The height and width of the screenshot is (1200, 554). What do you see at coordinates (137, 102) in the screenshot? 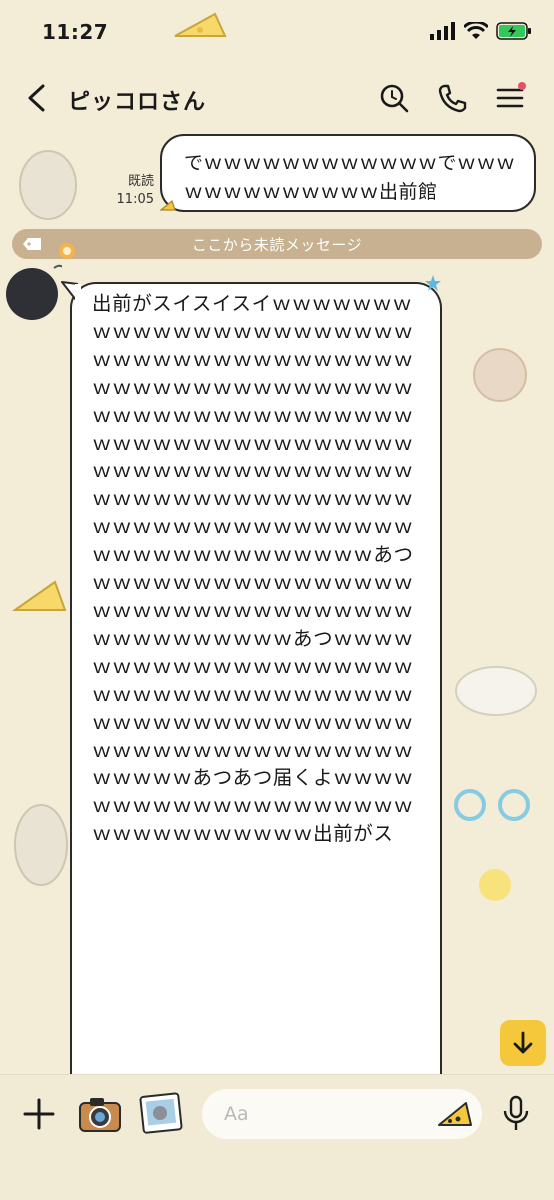
I see `chat-title: ピッコロさん` at bounding box center [137, 102].